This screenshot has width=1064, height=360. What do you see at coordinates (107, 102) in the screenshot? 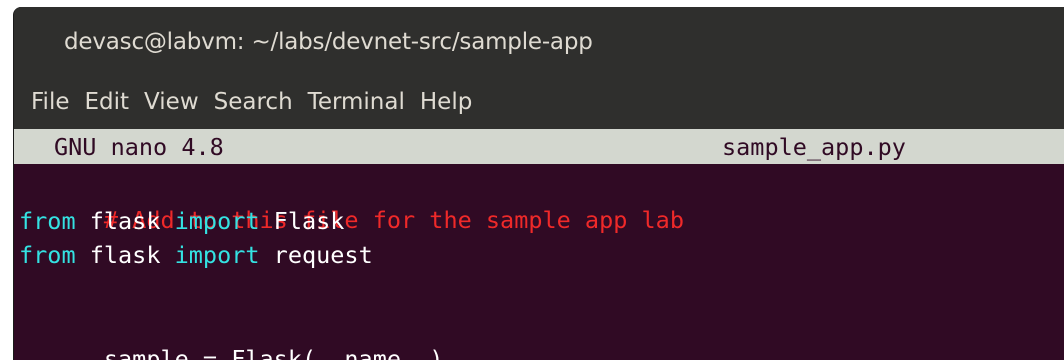
I see `menu-edit: Edit` at bounding box center [107, 102].